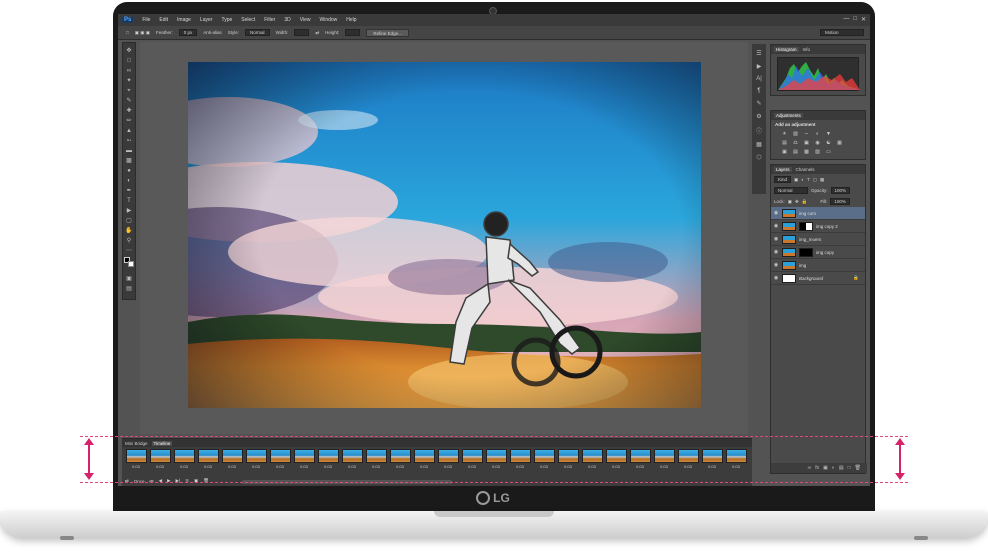 The height and width of the screenshot is (553, 988). Describe the element at coordinates (305, 20) in the screenshot. I see `menu-view: View` at that location.